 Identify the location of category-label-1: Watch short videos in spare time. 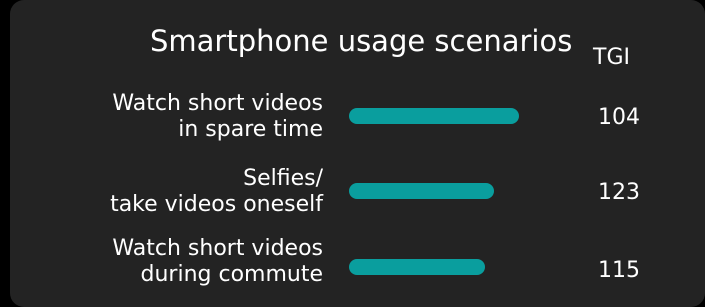
(173, 117).